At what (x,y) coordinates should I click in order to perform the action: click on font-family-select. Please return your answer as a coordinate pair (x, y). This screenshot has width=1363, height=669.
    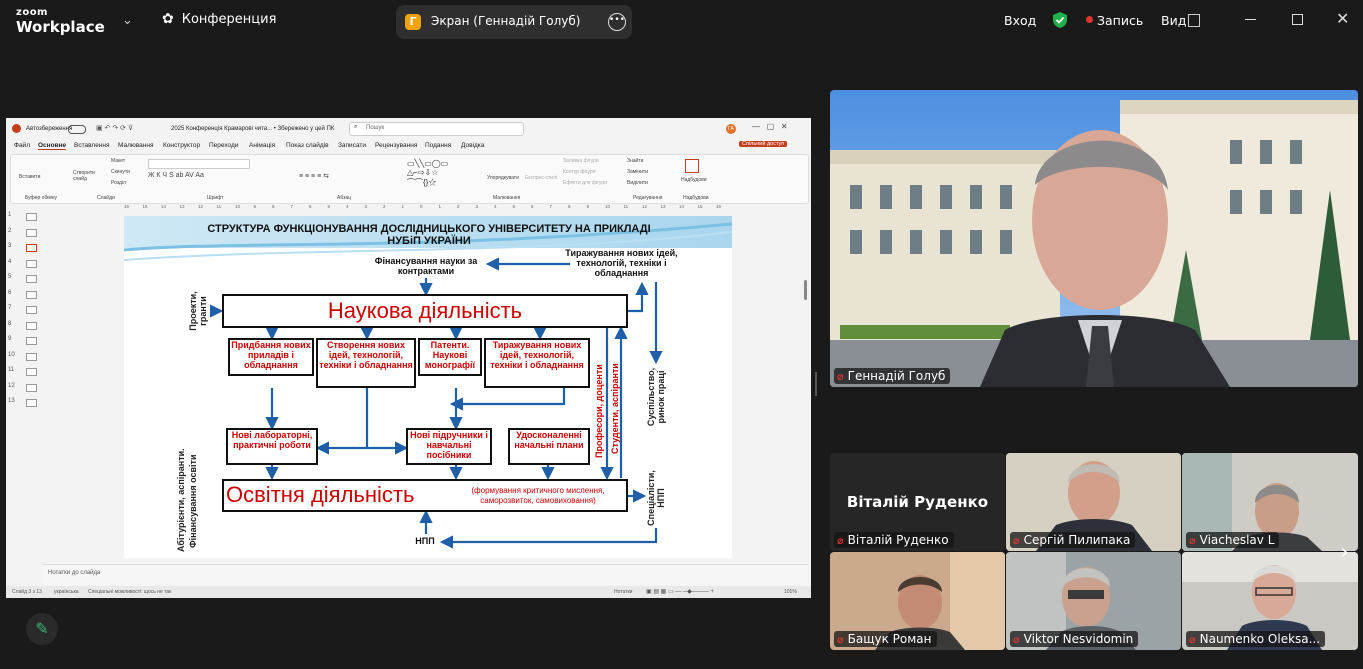
    Looking at the image, I should click on (199, 164).